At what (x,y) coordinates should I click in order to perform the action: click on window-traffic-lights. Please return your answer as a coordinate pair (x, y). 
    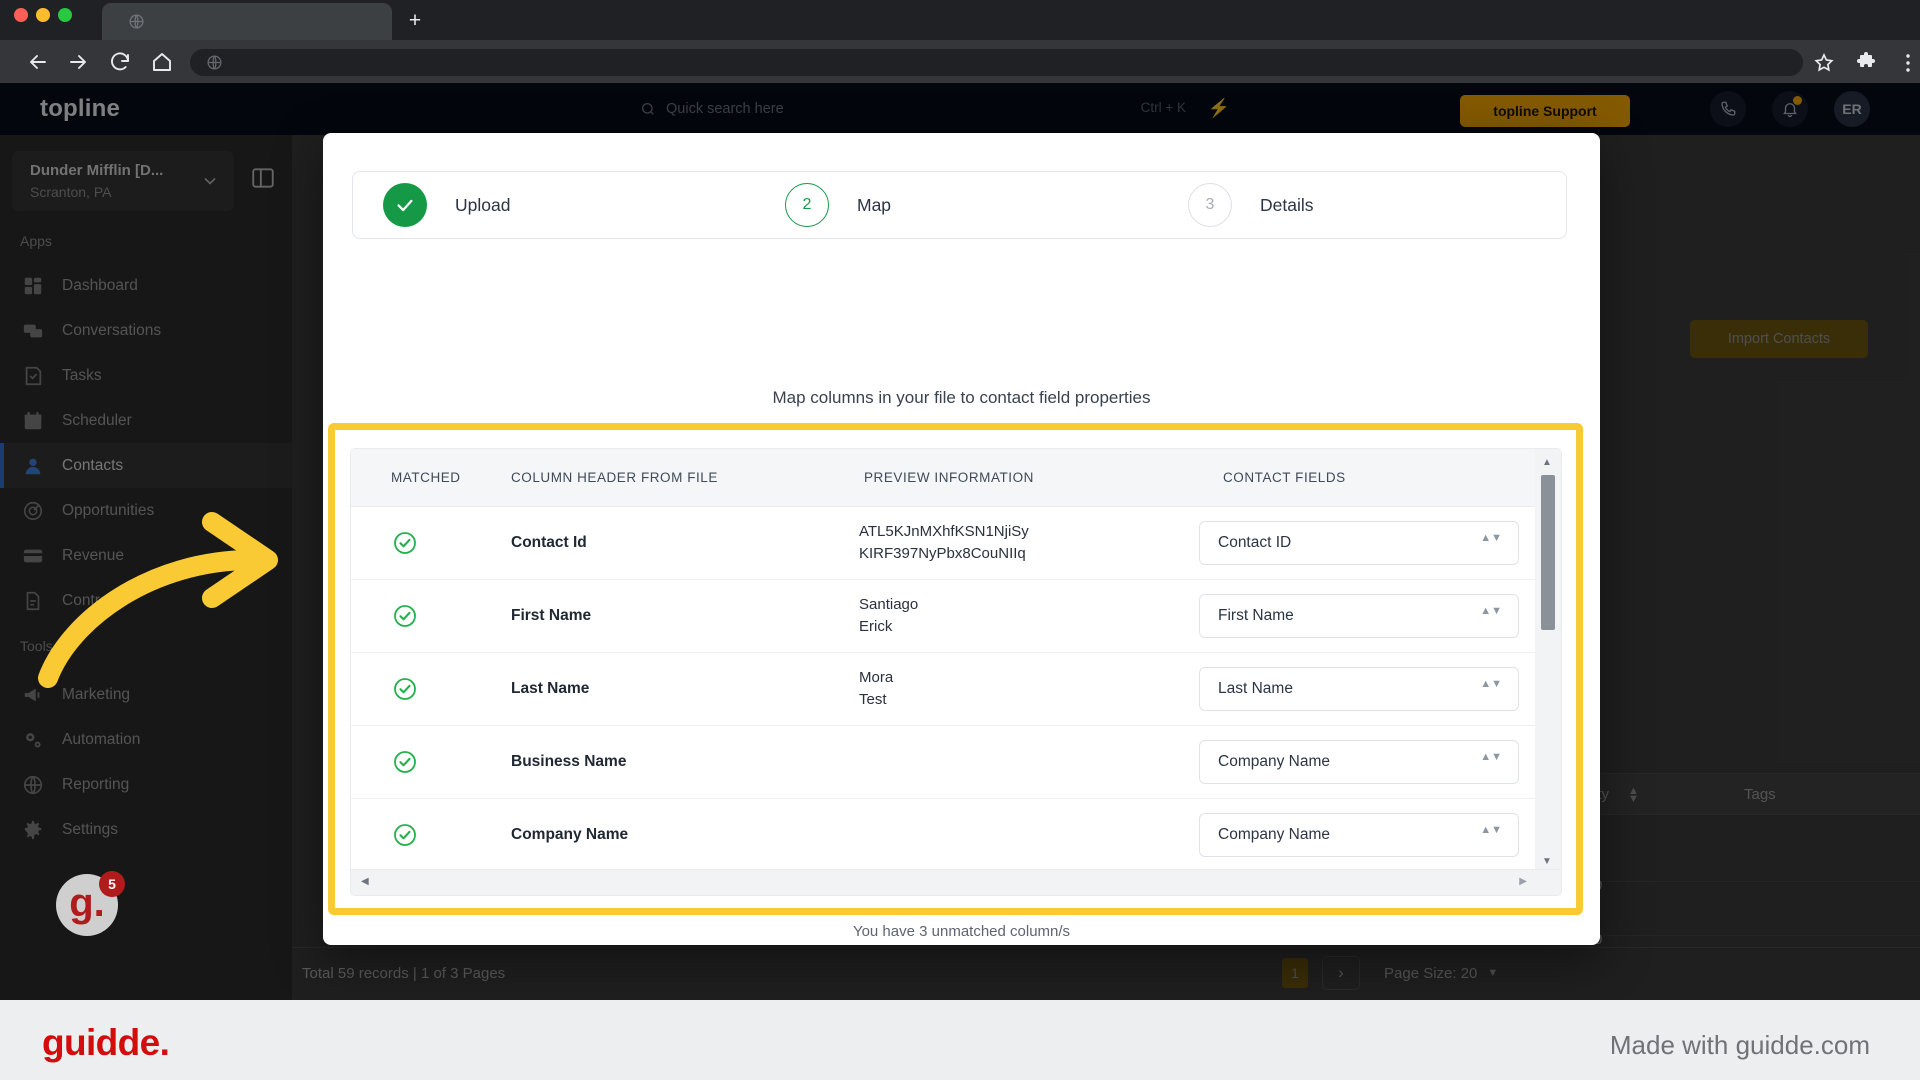
    Looking at the image, I should click on (43, 15).